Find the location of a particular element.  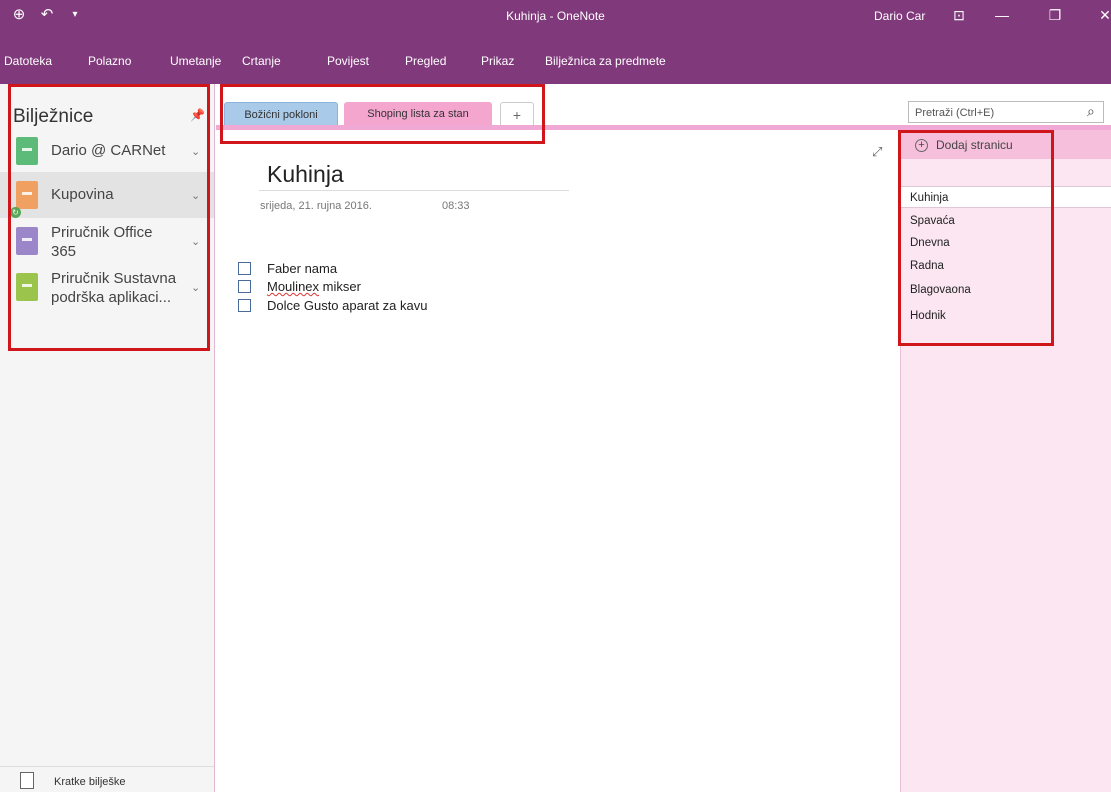

notebook-item-kupovina: Kupovina ⌄ is located at coordinates (107, 195).